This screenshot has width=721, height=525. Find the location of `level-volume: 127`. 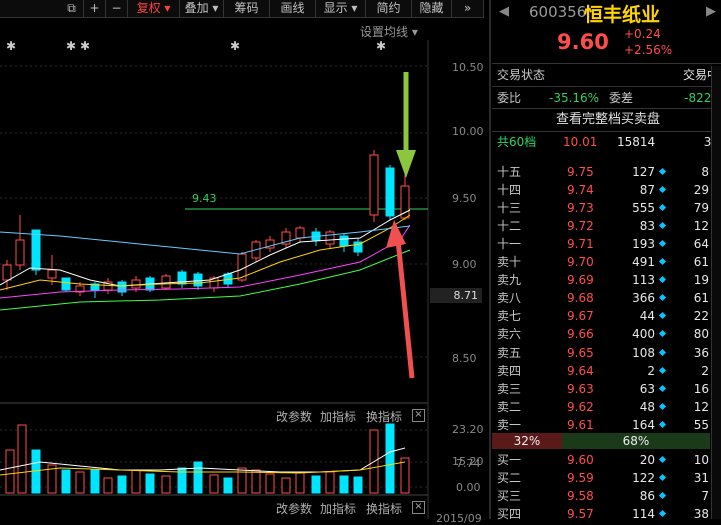

level-volume: 127 is located at coordinates (643, 172).